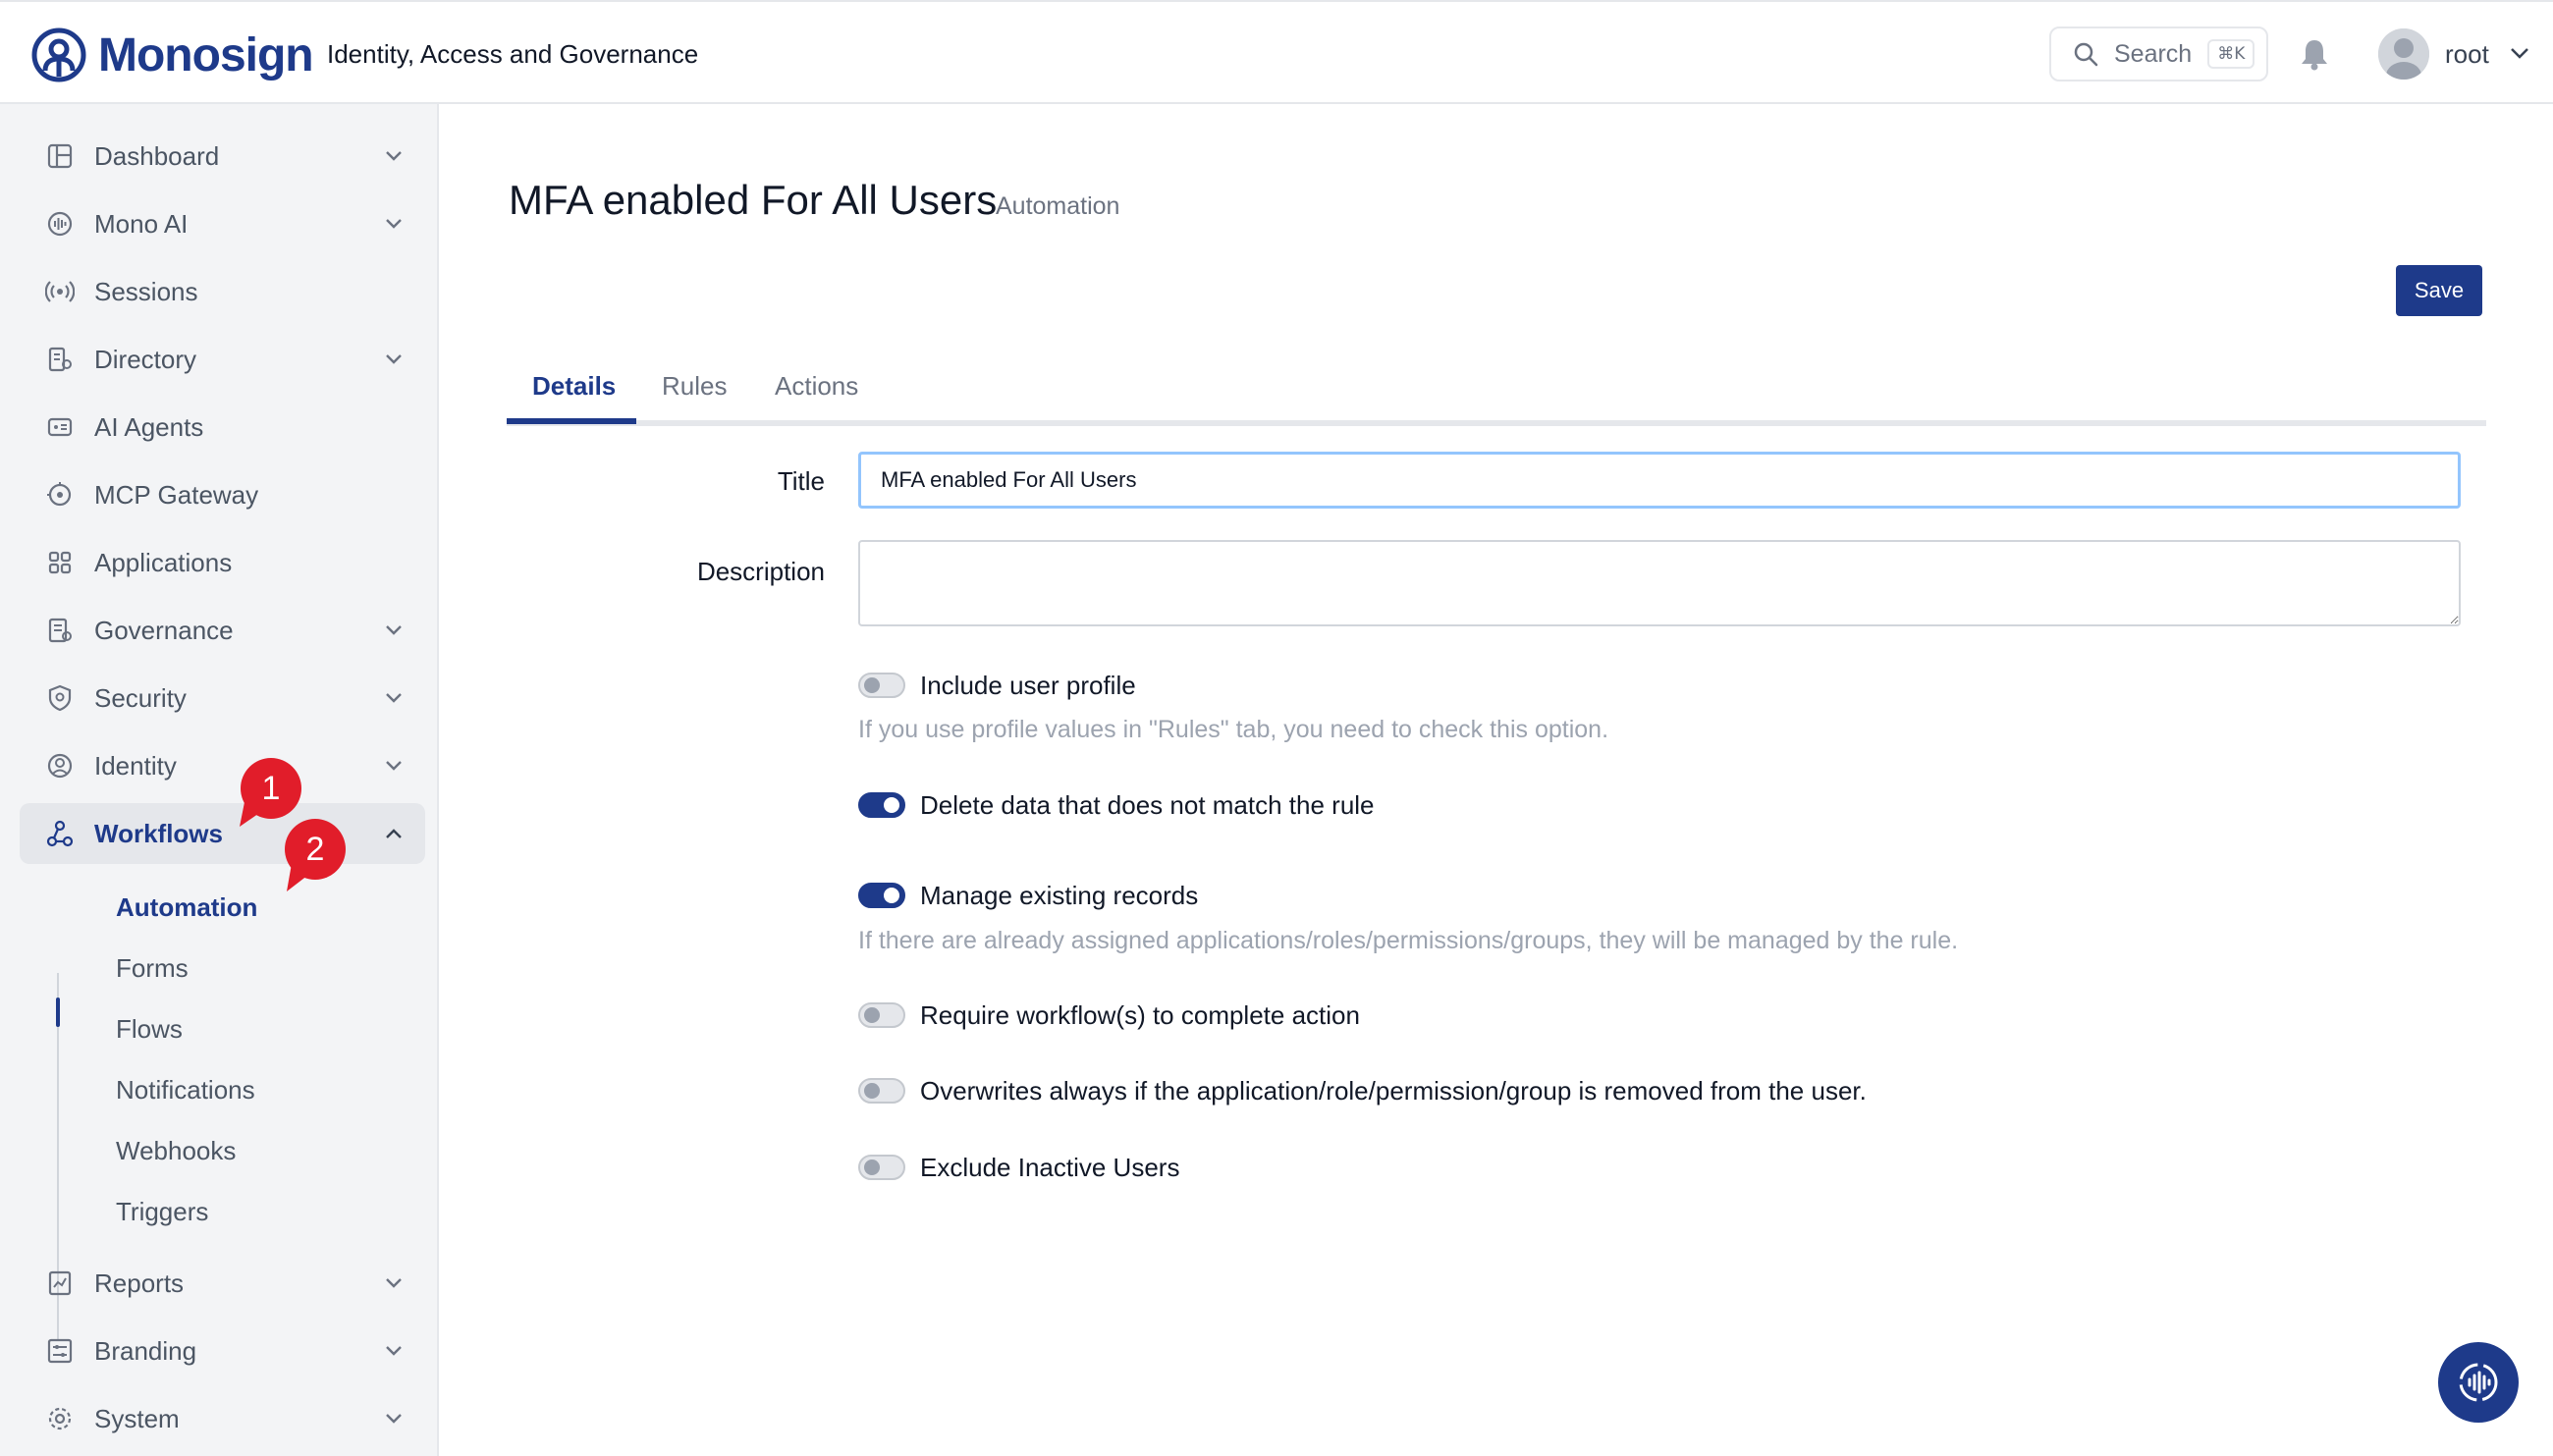 Image resolution: width=2553 pixels, height=1456 pixels. I want to click on identity-icon, so click(60, 766).